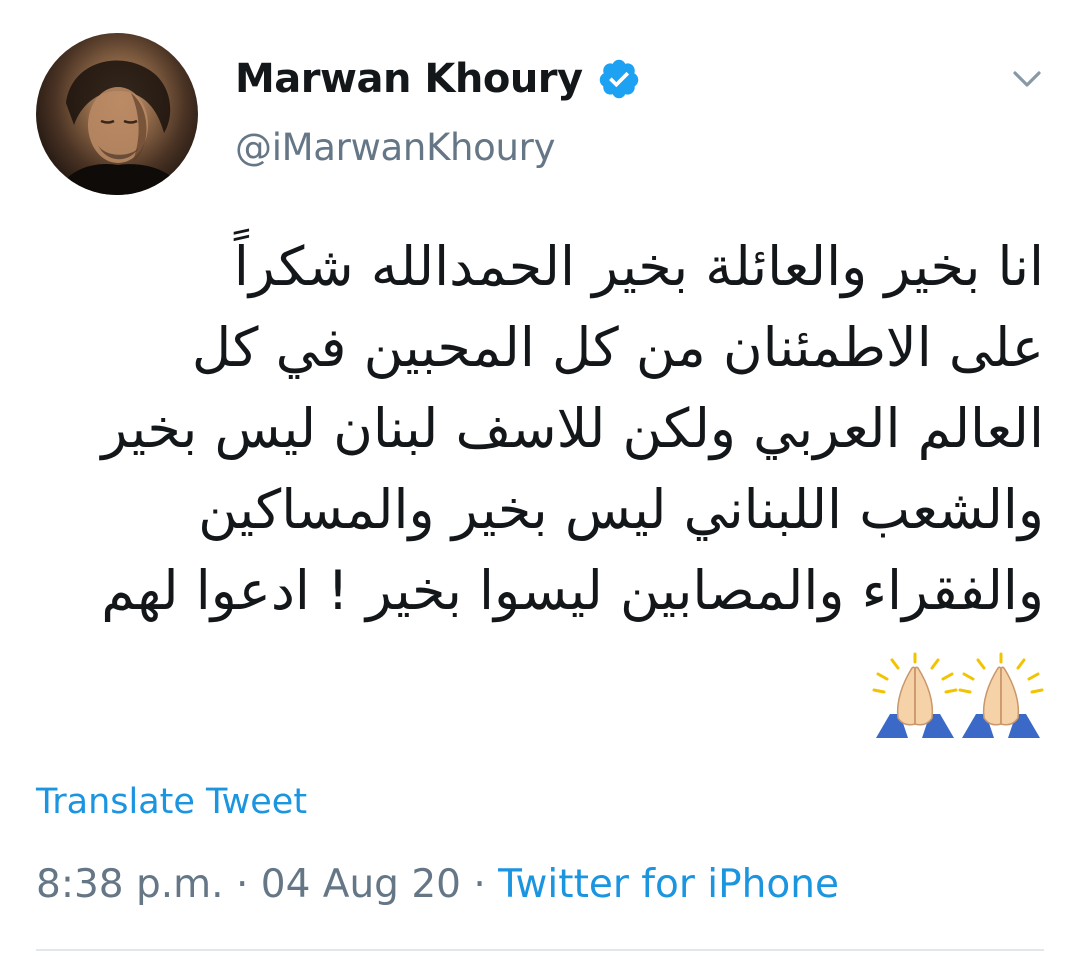 The width and height of the screenshot is (1080, 971). Describe the element at coordinates (117, 114) in the screenshot. I see `avatar` at that location.